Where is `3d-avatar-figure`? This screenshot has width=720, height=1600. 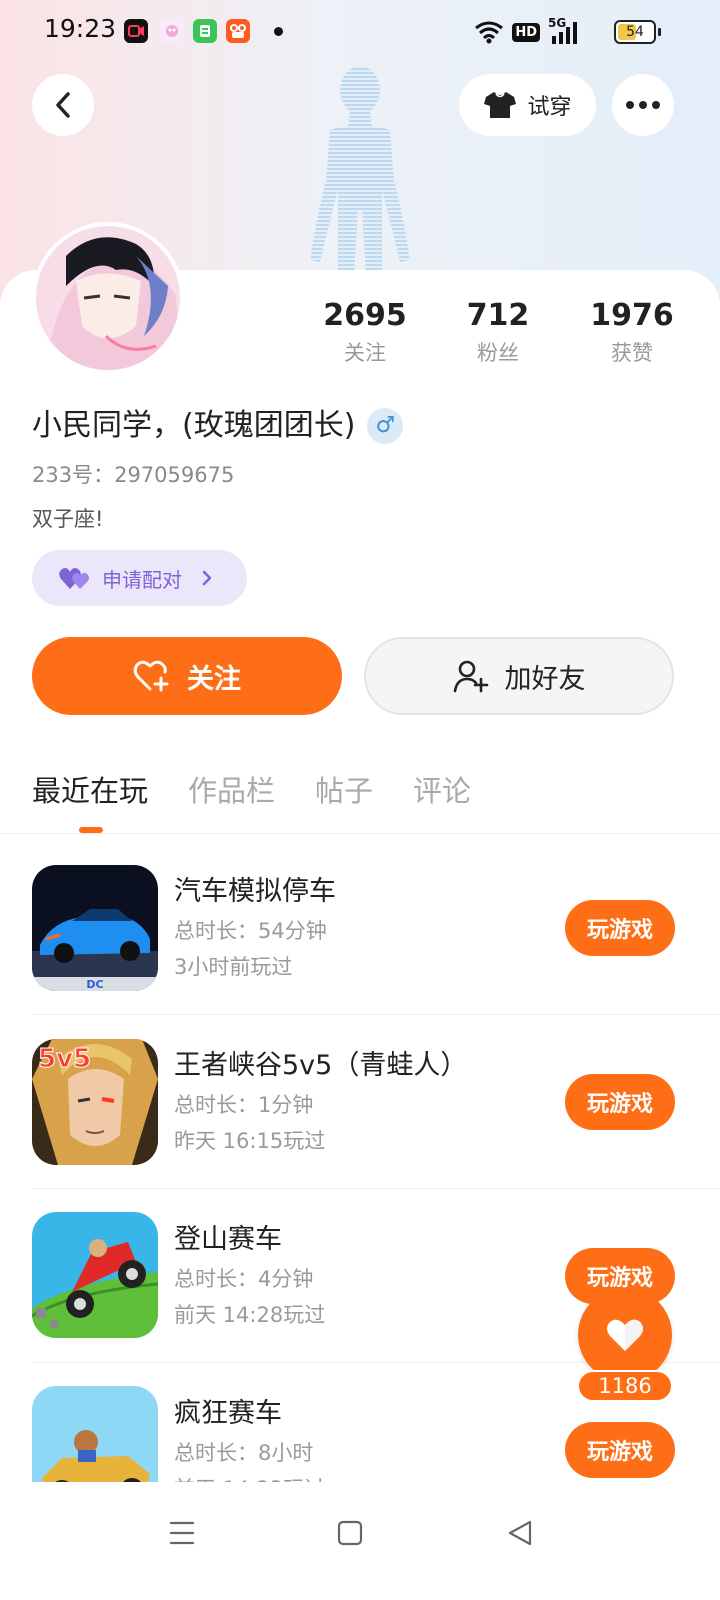
3d-avatar-figure is located at coordinates (360, 172).